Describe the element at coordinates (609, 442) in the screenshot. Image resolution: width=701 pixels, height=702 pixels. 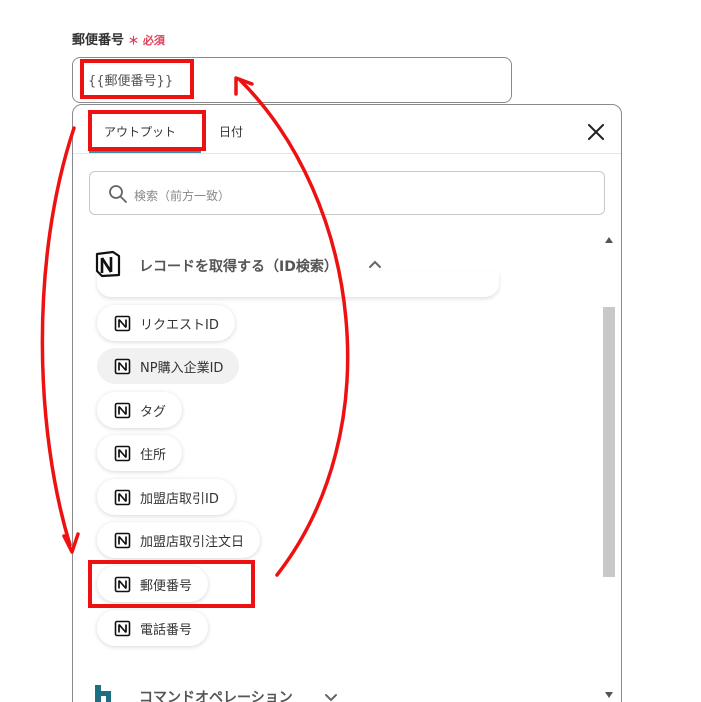
I see `scroll-thumb` at that location.